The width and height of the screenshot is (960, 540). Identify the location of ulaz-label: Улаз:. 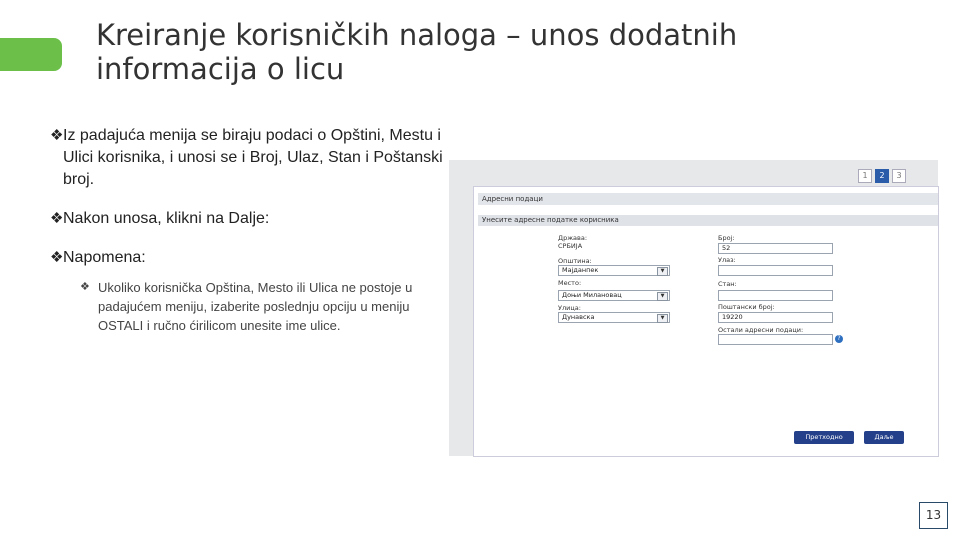
(727, 260).